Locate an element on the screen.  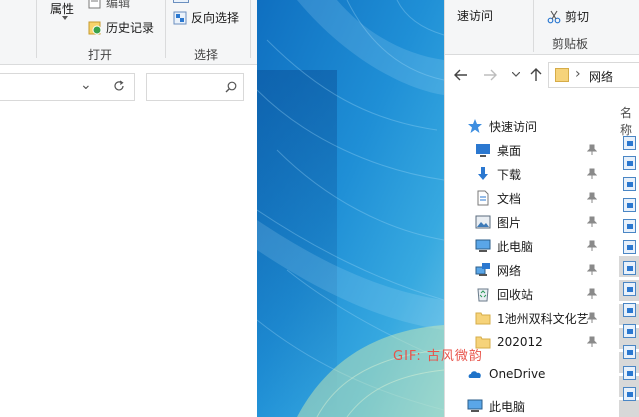
nav-this-pc-label: 此电脑 is located at coordinates (507, 406).